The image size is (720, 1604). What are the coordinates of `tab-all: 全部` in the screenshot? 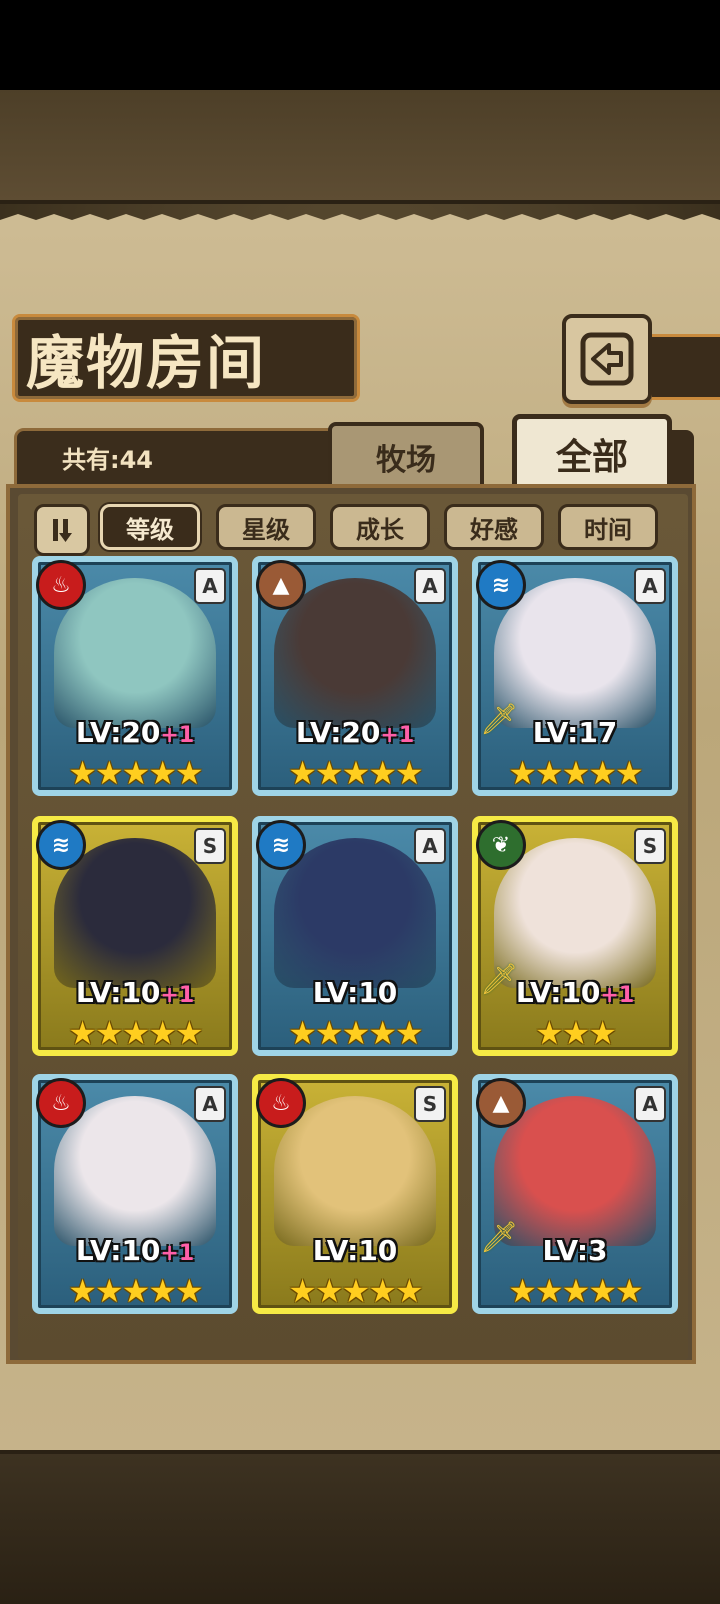 It's located at (592, 454).